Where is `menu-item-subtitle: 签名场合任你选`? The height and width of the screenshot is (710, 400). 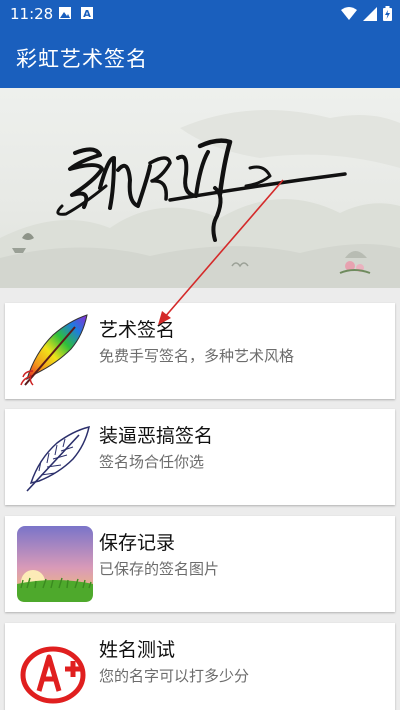 menu-item-subtitle: 签名场合任你选 is located at coordinates (152, 462).